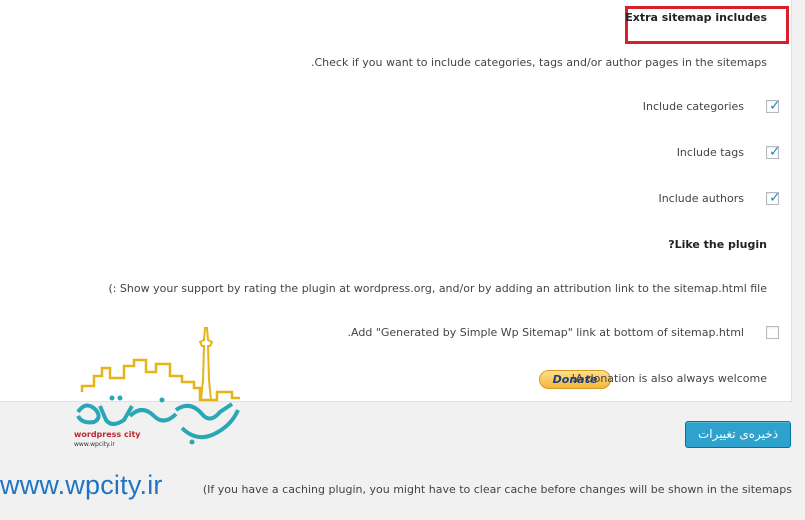  What do you see at coordinates (701, 198) in the screenshot?
I see `include-authors-label: Include authors` at bounding box center [701, 198].